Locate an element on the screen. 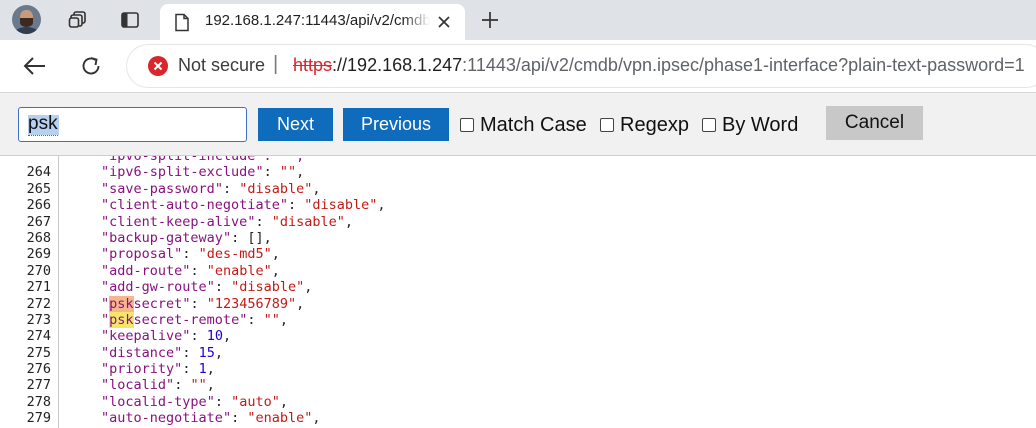 The height and width of the screenshot is (428, 1036). line-number: 264 is located at coordinates (38, 172).